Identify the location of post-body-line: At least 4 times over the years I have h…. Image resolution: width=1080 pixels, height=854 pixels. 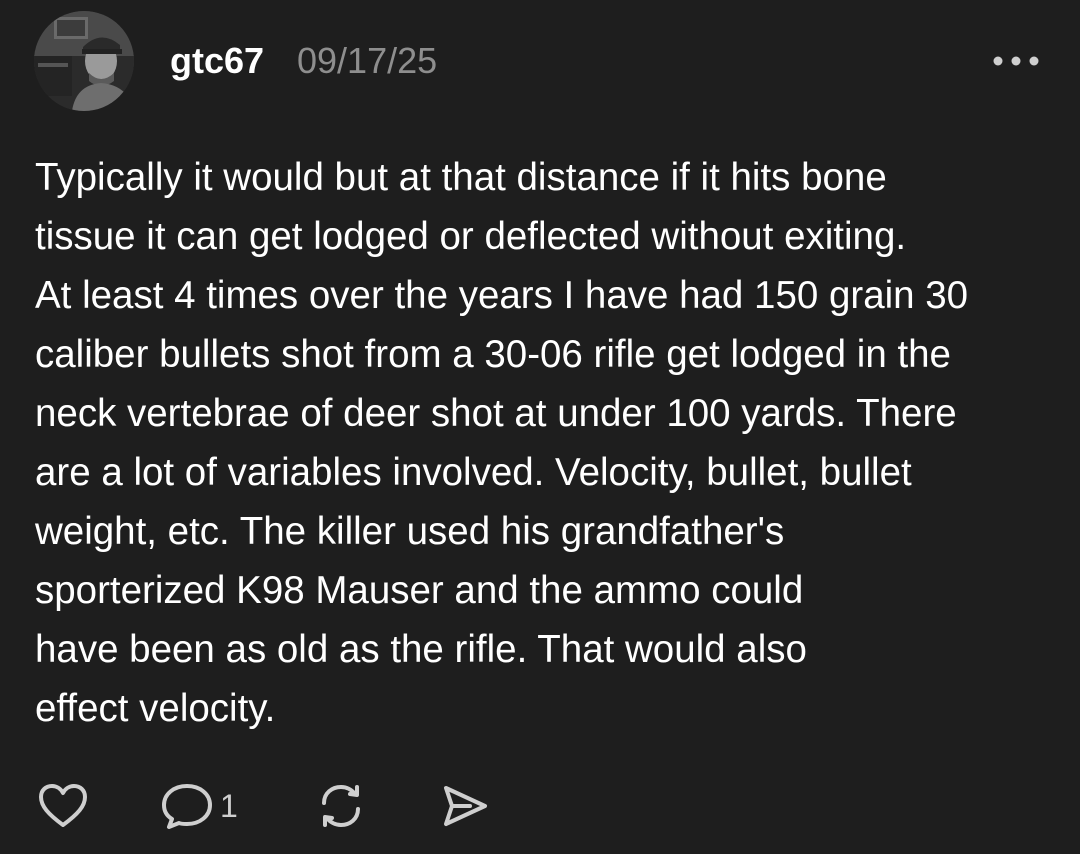
(502, 295).